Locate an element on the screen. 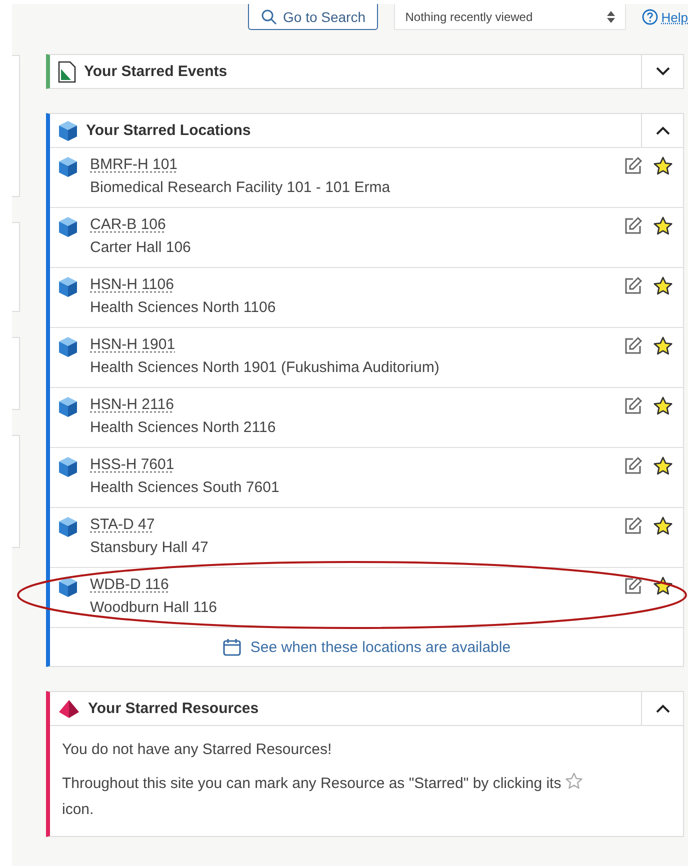 The height and width of the screenshot is (866, 688). help-icon is located at coordinates (650, 17).